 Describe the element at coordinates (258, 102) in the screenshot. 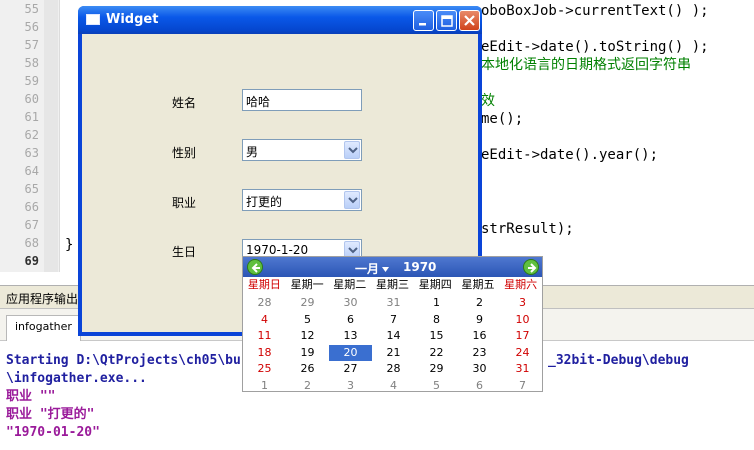

I see `name-input-value: 哈哈` at that location.